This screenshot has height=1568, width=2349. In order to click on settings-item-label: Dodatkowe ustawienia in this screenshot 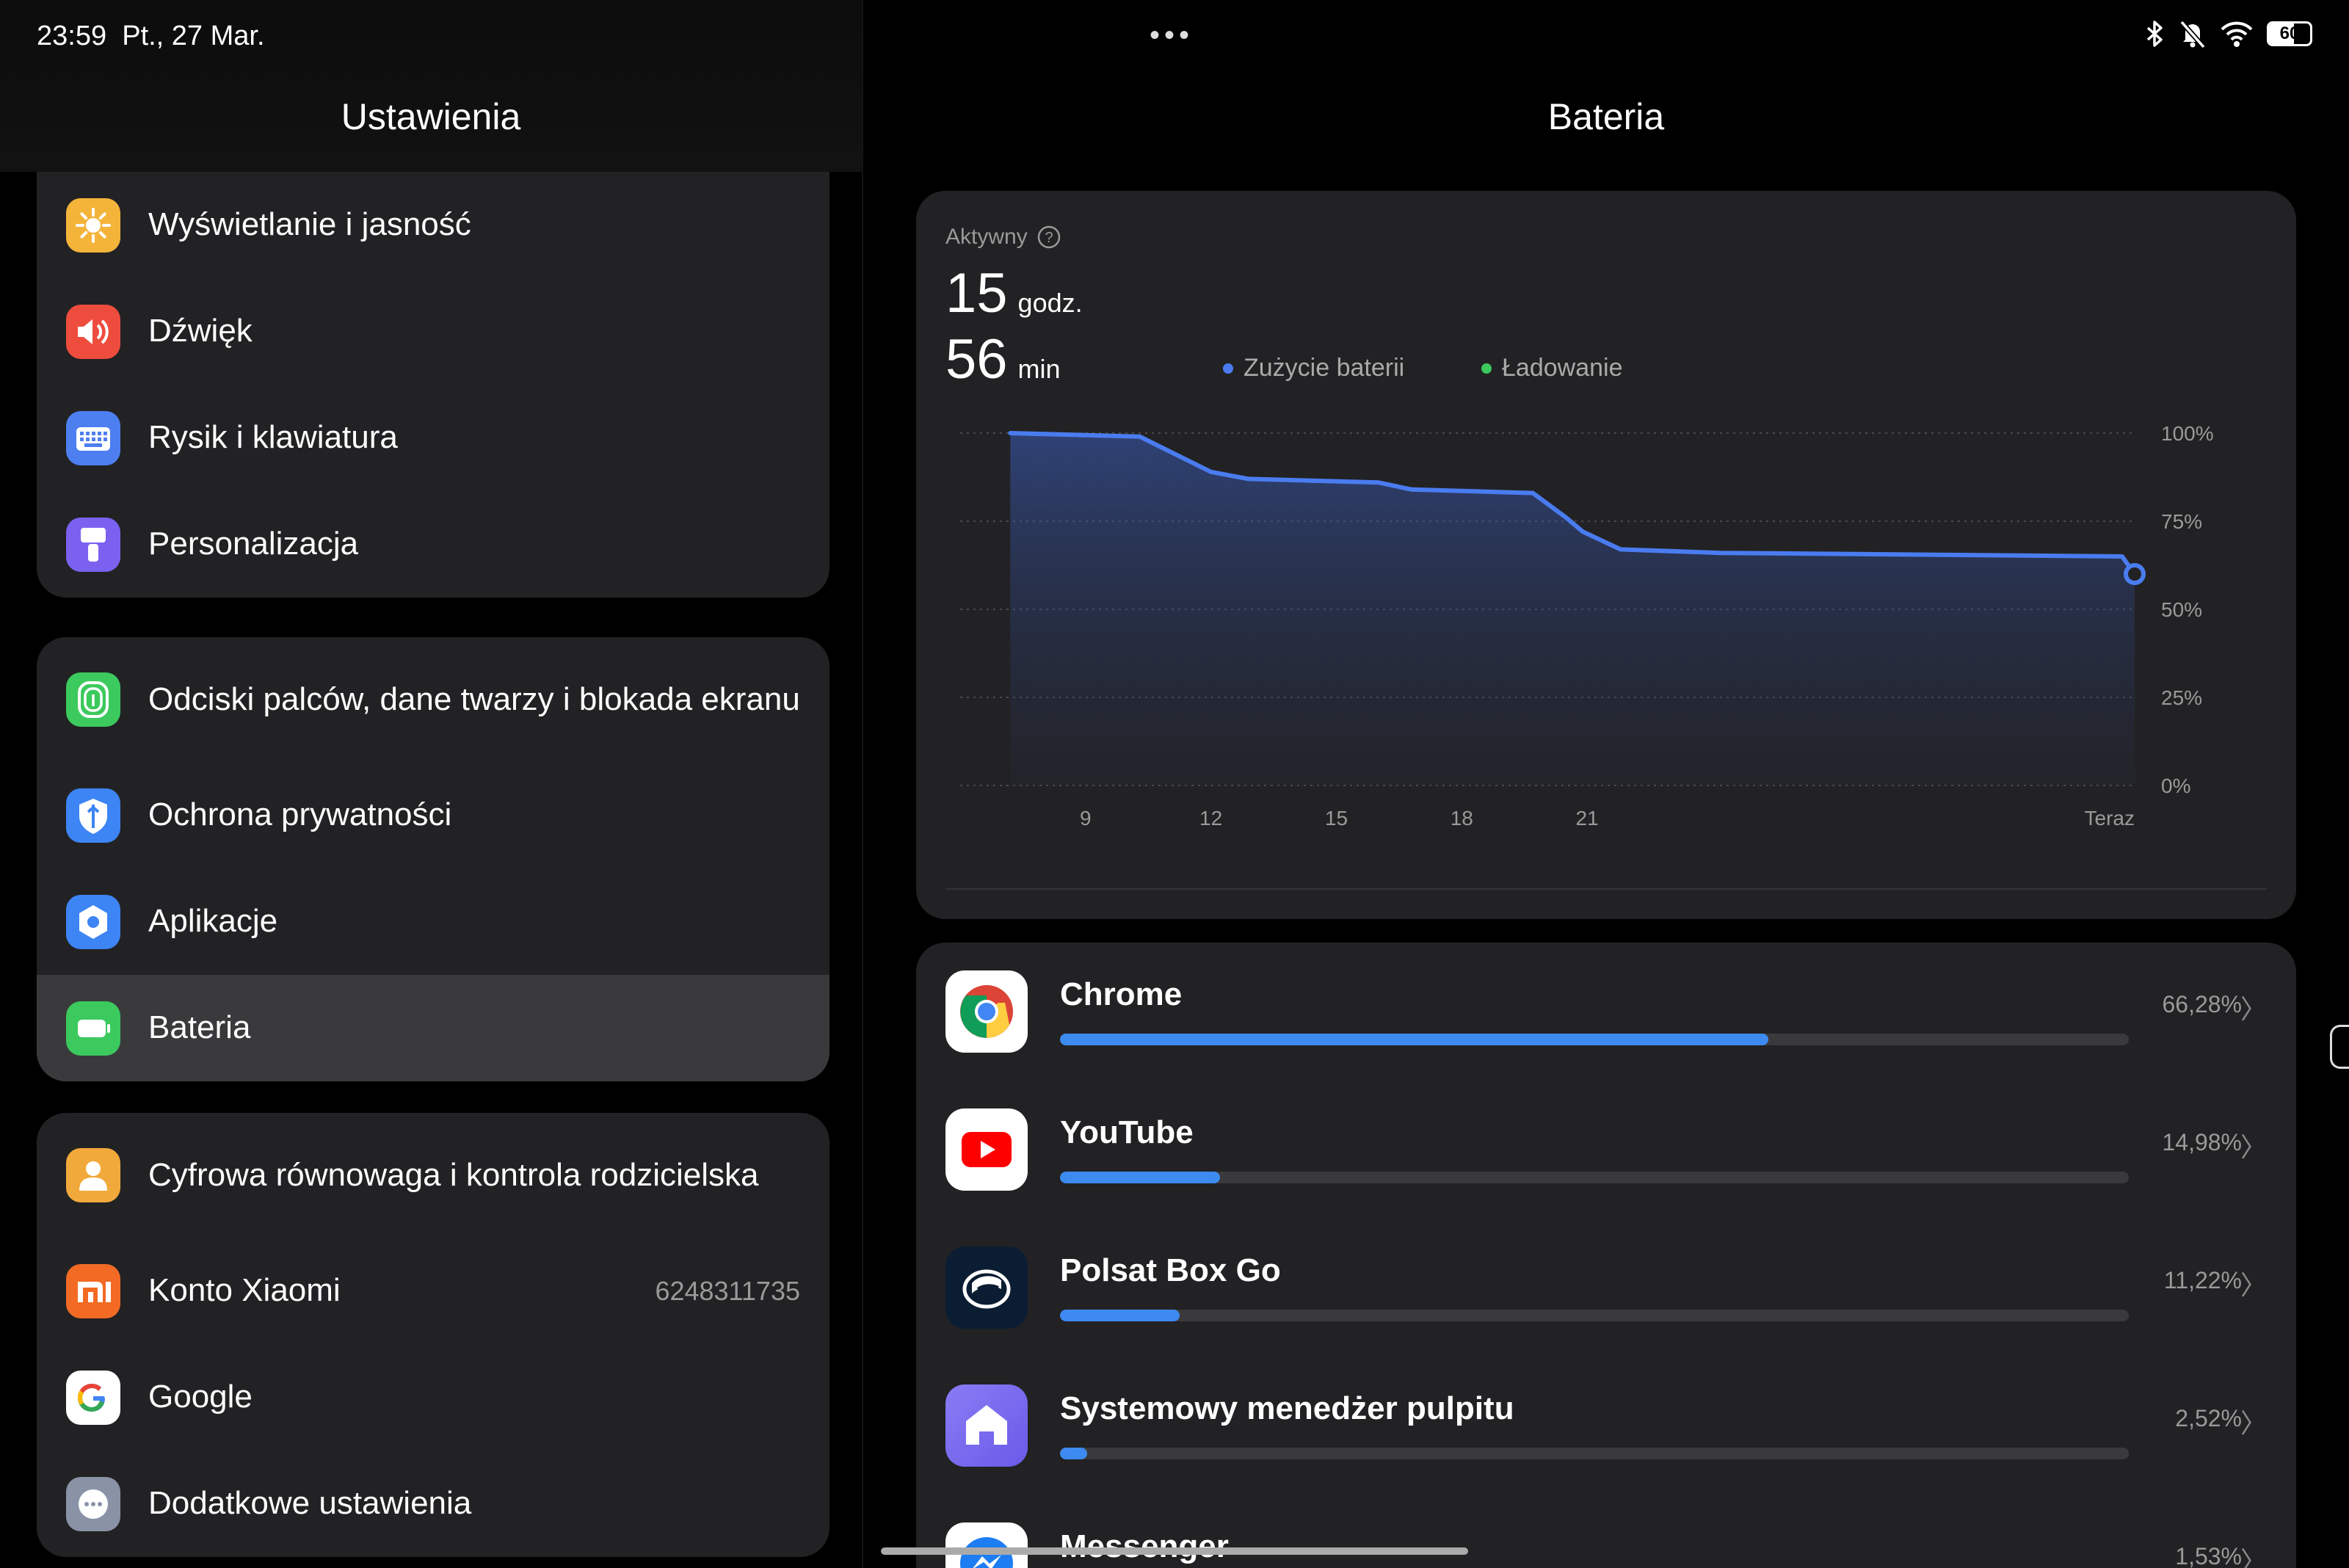, I will do `click(310, 1504)`.